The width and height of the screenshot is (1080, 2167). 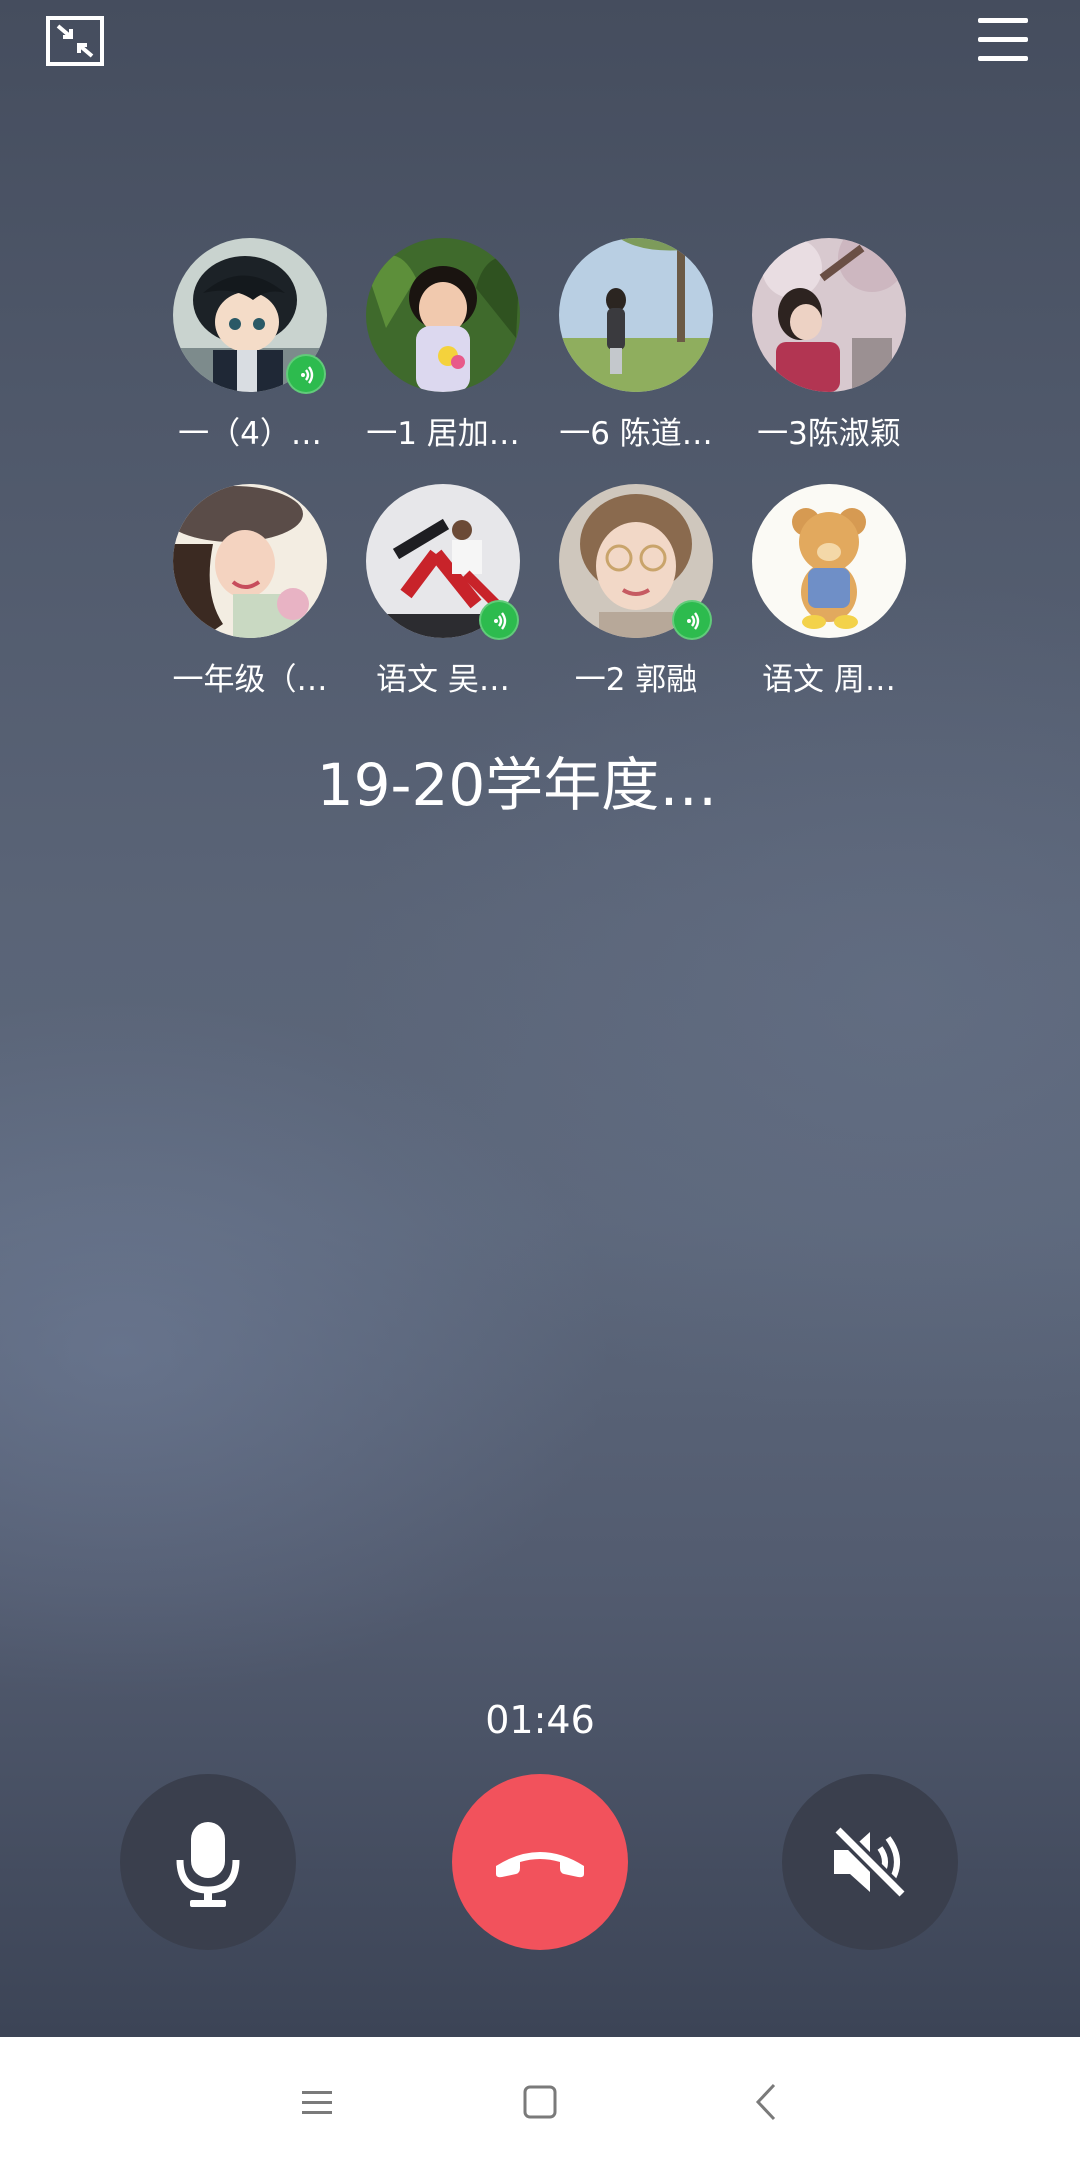 I want to click on home-button, so click(x=540, y=2102).